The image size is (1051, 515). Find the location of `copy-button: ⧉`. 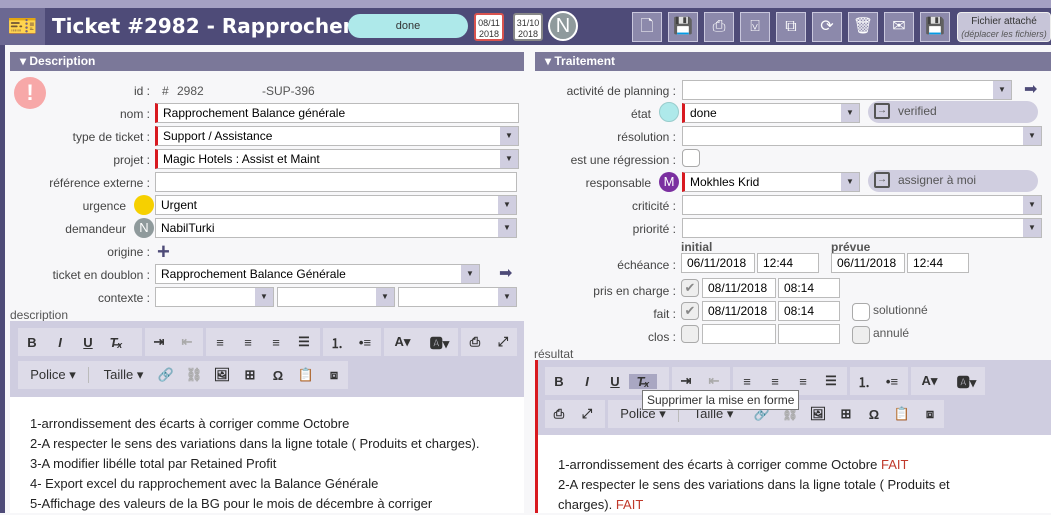

copy-button: ⧉ is located at coordinates (791, 27).